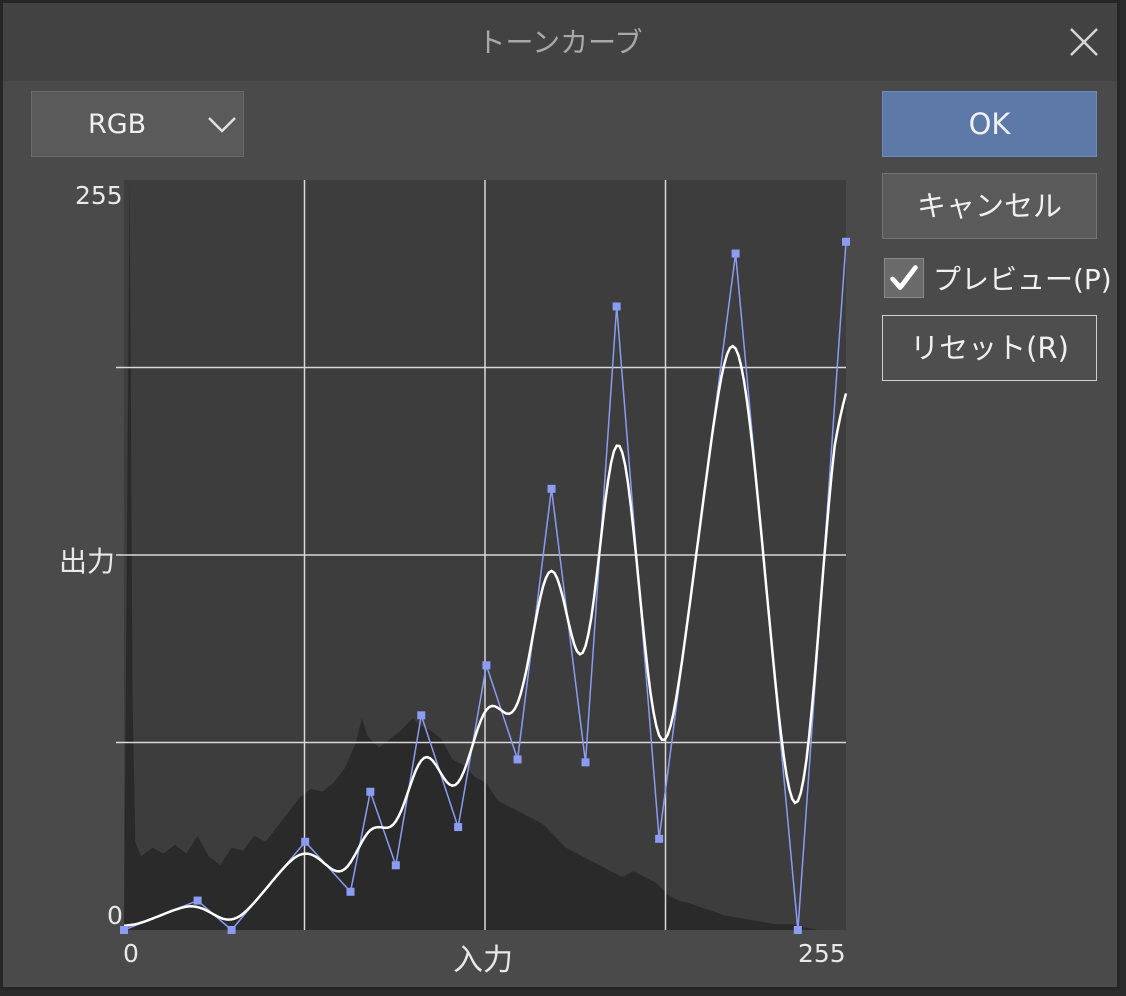 The width and height of the screenshot is (1126, 996). I want to click on y-axis-label: 出力, so click(87, 561).